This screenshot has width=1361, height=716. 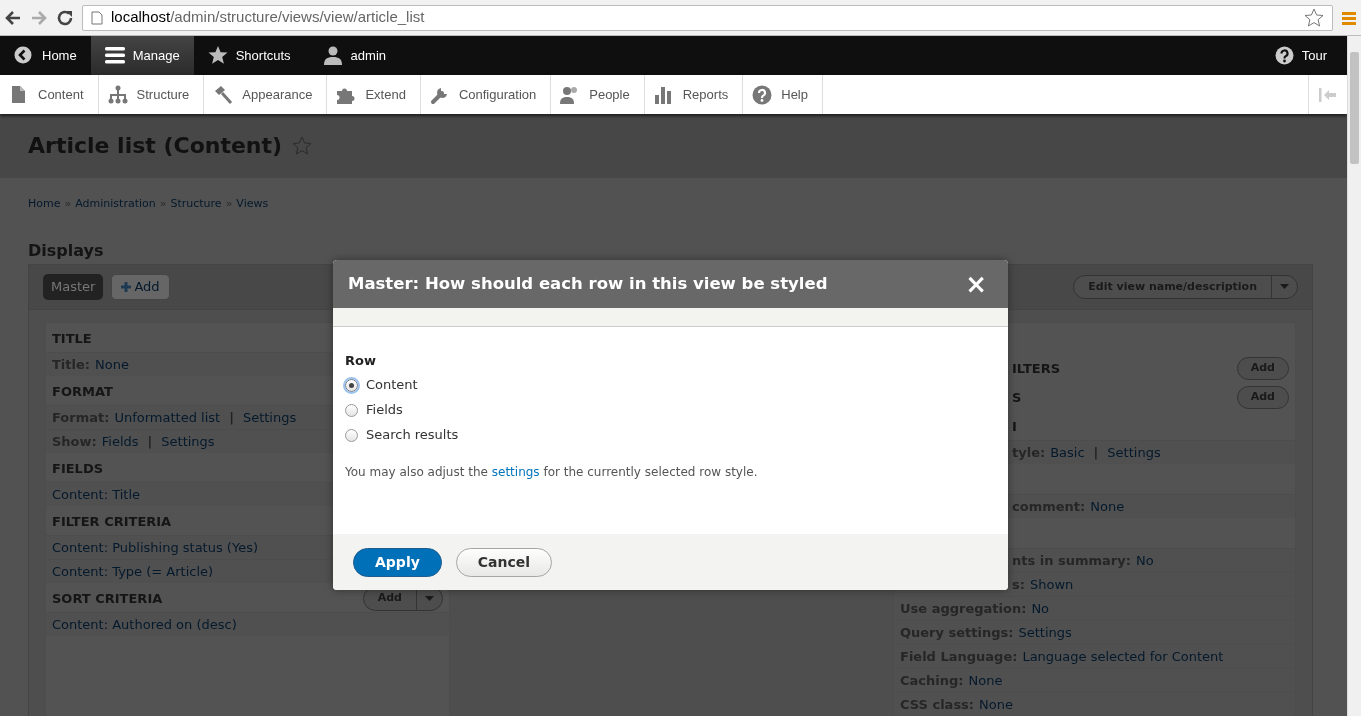 What do you see at coordinates (49, 94) in the screenshot?
I see `tray-link: Content` at bounding box center [49, 94].